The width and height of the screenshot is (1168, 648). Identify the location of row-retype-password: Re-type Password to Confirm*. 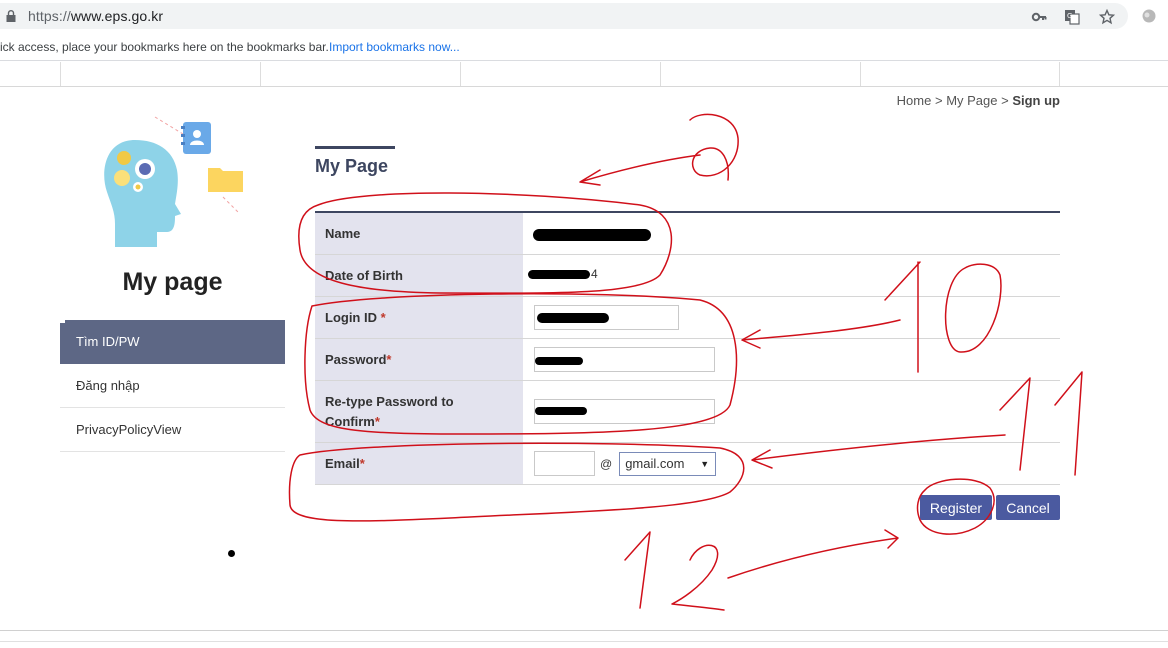
(687, 412).